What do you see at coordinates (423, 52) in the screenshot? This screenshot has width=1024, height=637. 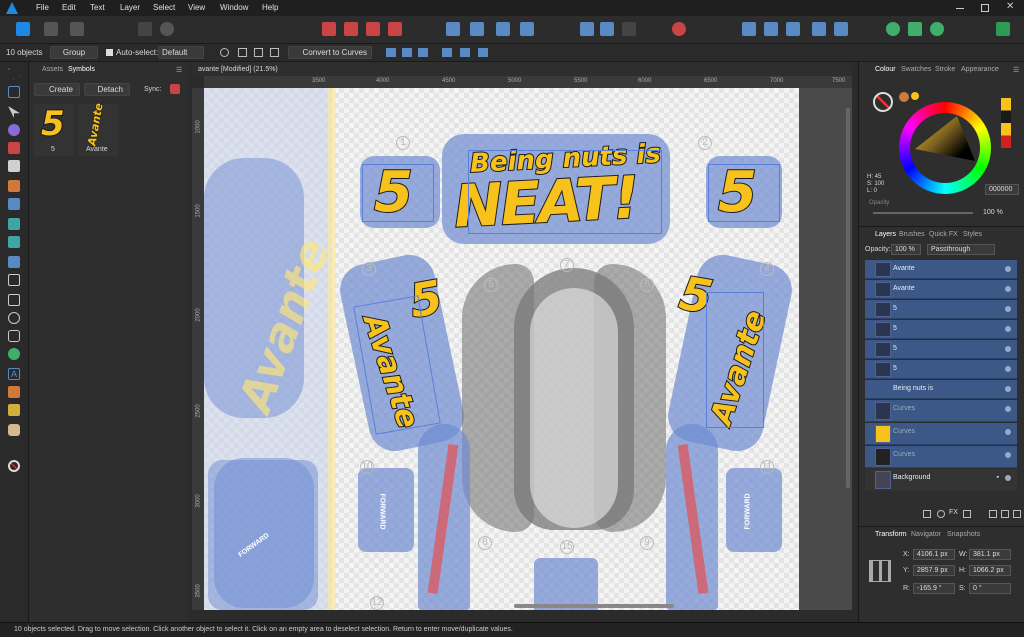 I see `align-right-icon` at bounding box center [423, 52].